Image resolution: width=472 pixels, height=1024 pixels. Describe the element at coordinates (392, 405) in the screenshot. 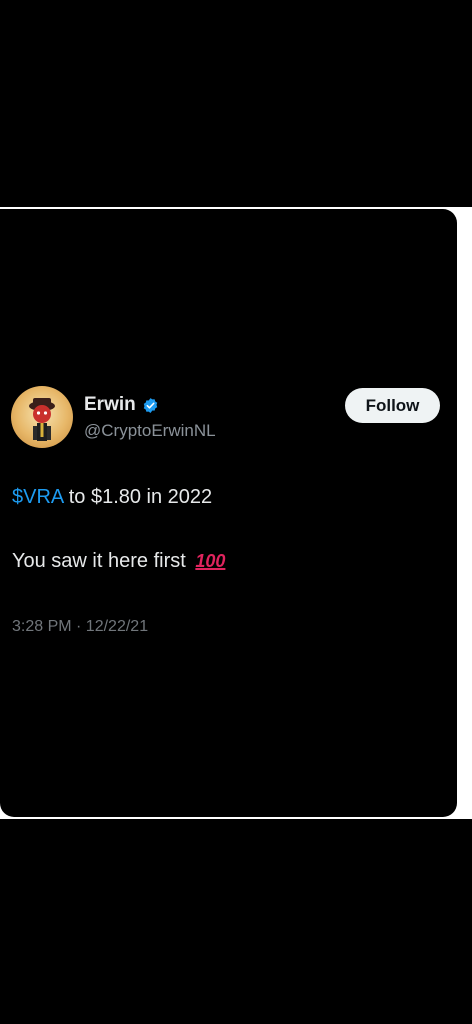

I see `follow-button: Follow` at that location.